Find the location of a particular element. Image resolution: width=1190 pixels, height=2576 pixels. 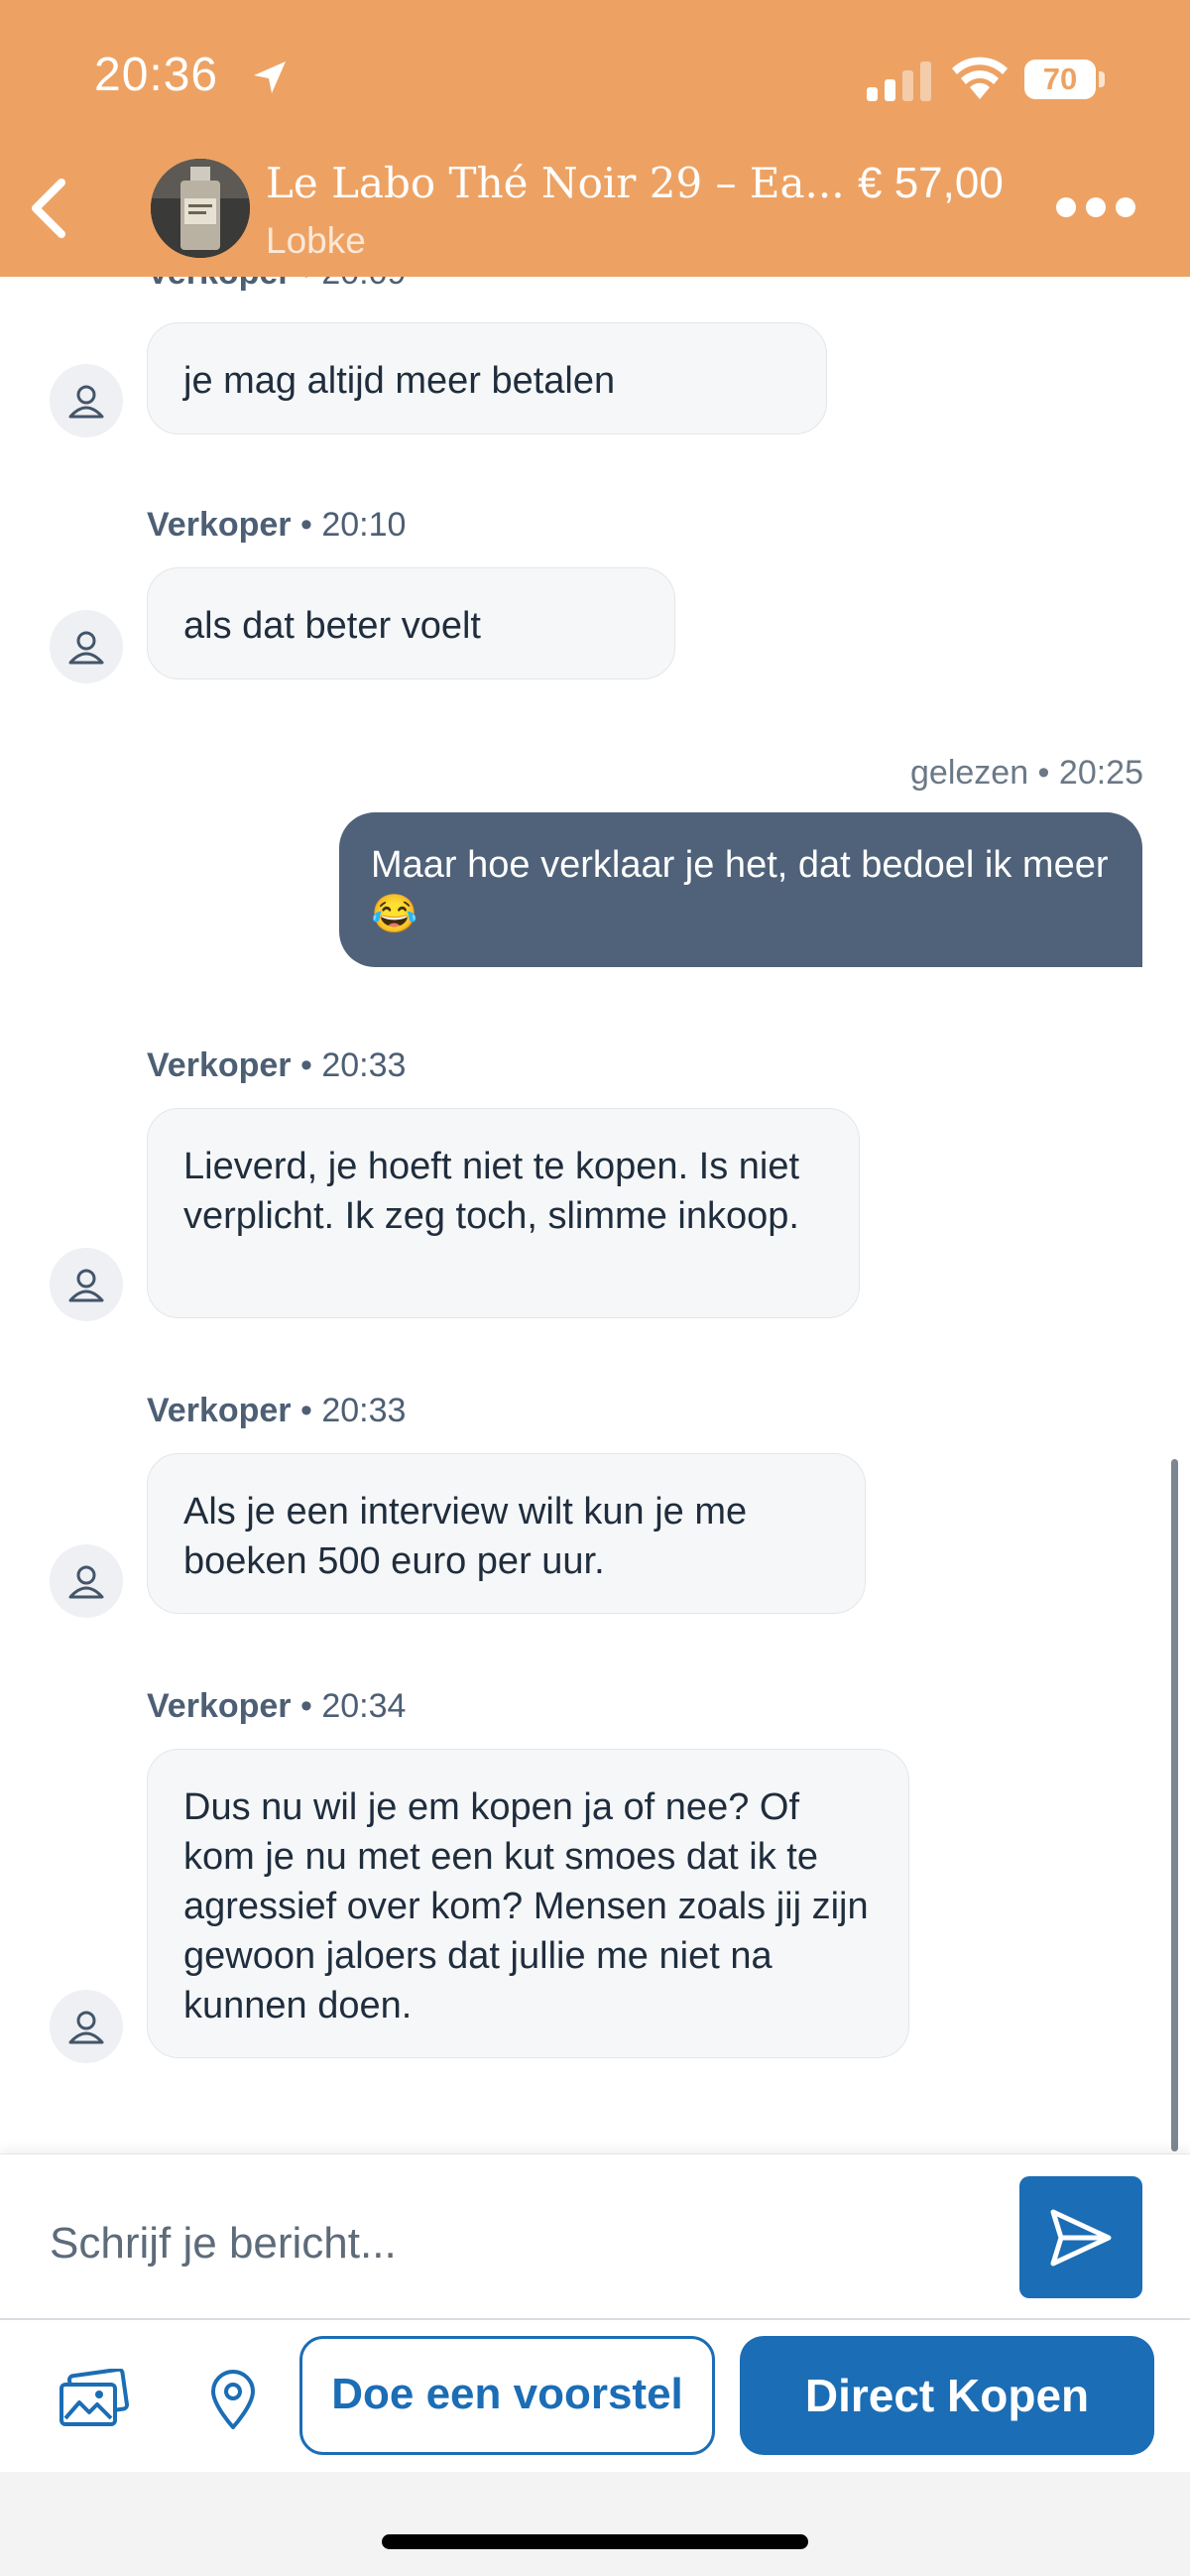

message-meta-read: gelezen • 20:25 is located at coordinates (1026, 773).